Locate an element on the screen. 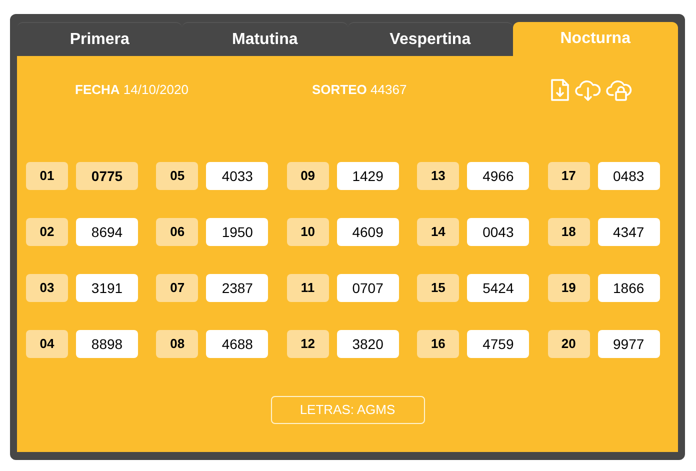  result-number: 4966 is located at coordinates (498, 176).